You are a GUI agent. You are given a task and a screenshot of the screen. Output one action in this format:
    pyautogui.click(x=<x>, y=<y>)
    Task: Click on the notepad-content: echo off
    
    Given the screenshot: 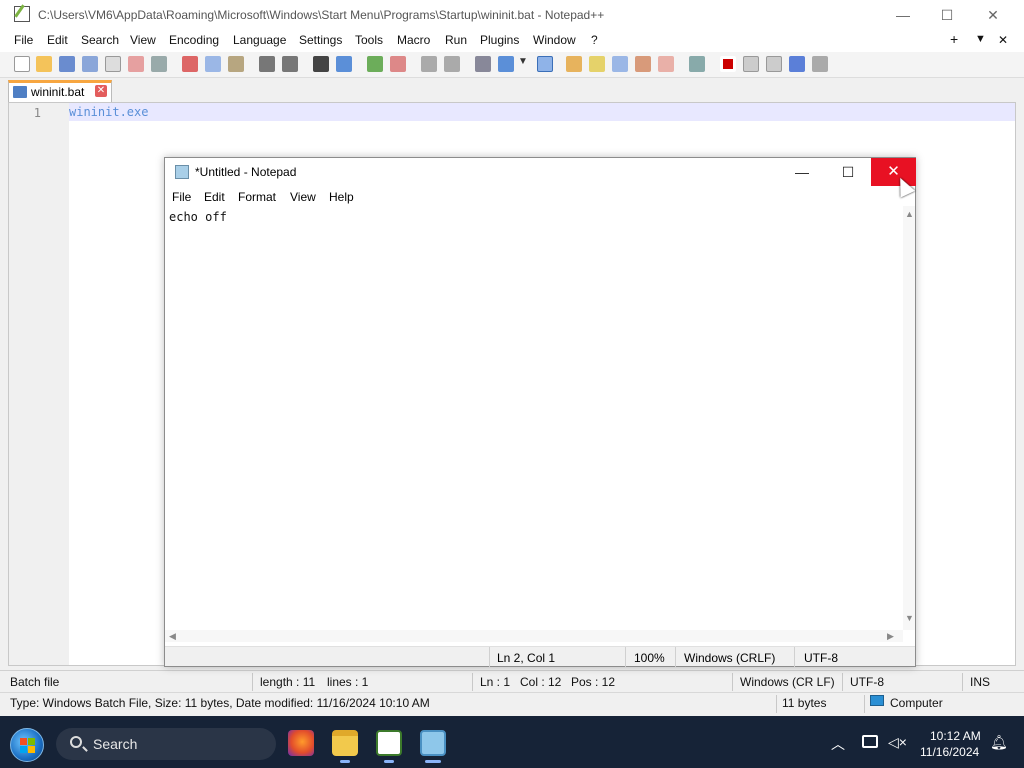 What is the action you would take?
    pyautogui.click(x=198, y=217)
    